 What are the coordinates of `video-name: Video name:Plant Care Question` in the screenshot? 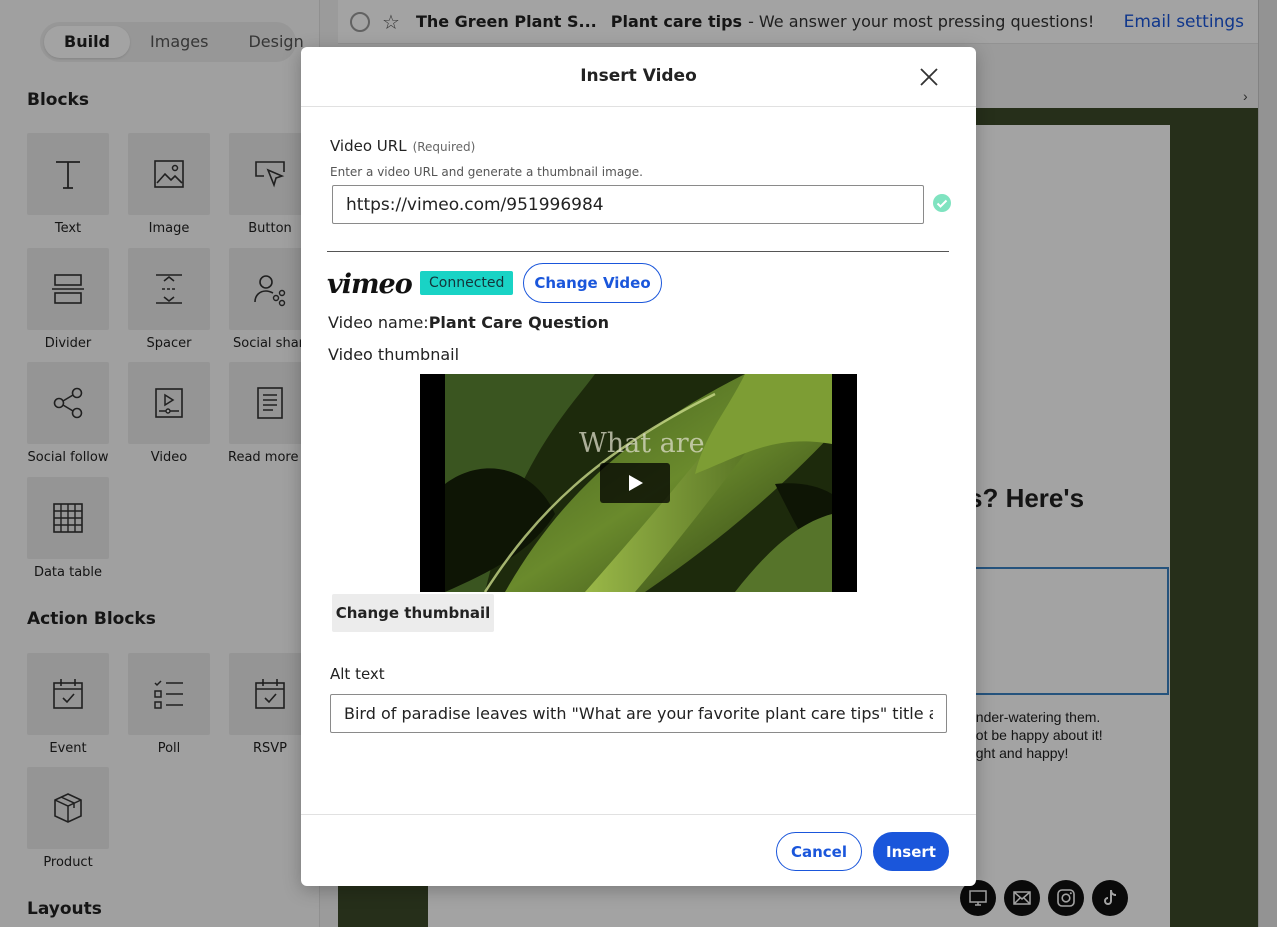 It's located at (468, 322).